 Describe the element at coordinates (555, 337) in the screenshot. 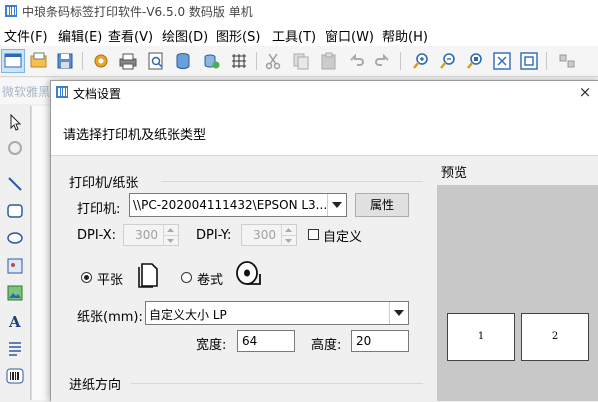

I see `preview-page: 2` at that location.